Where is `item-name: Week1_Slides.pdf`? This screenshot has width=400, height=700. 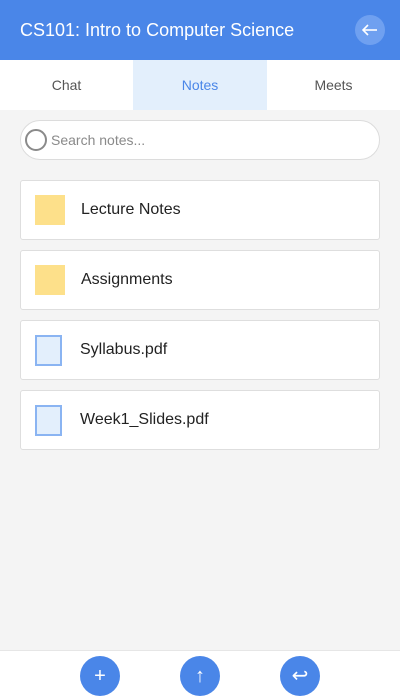
item-name: Week1_Slides.pdf is located at coordinates (144, 419).